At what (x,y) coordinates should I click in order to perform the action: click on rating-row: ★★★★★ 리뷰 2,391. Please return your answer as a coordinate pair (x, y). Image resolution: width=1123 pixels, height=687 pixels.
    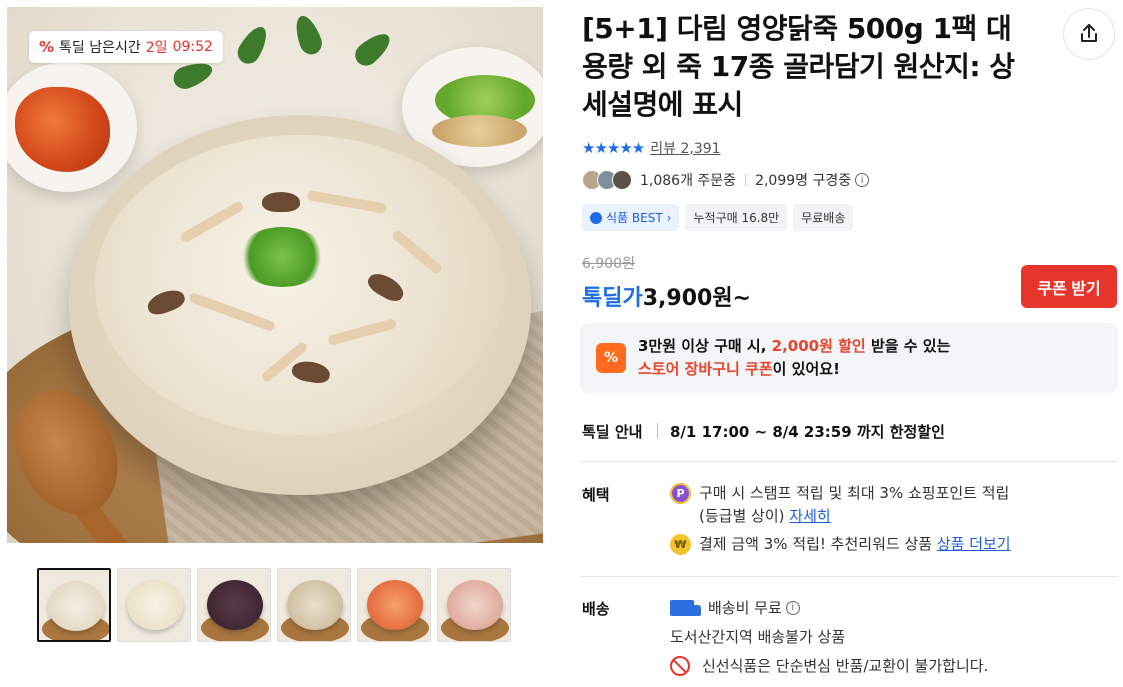
    Looking at the image, I should click on (651, 148).